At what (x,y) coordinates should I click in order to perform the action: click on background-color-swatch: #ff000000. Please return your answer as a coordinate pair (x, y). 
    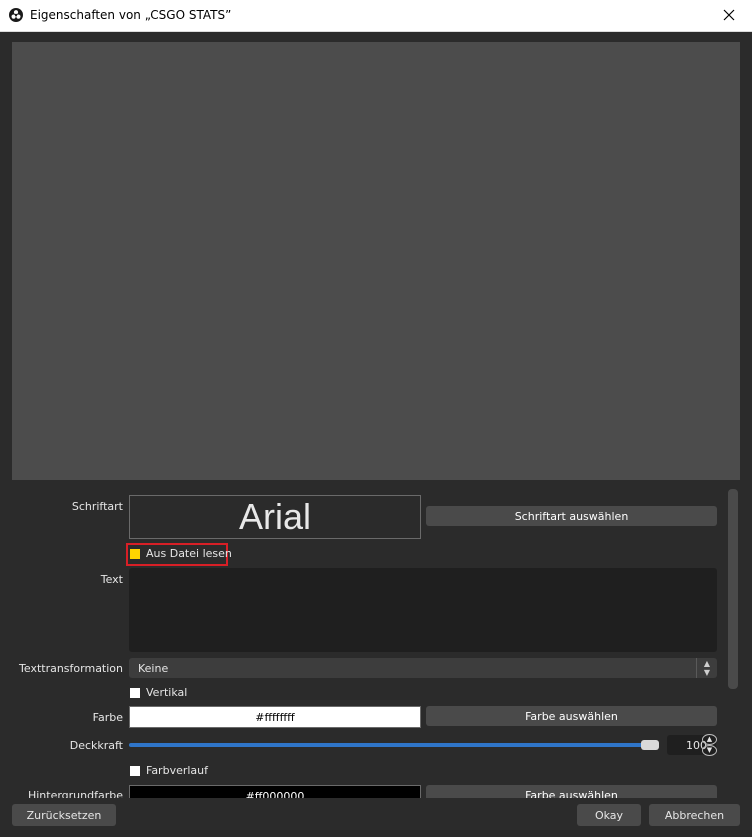
    Looking at the image, I should click on (275, 791).